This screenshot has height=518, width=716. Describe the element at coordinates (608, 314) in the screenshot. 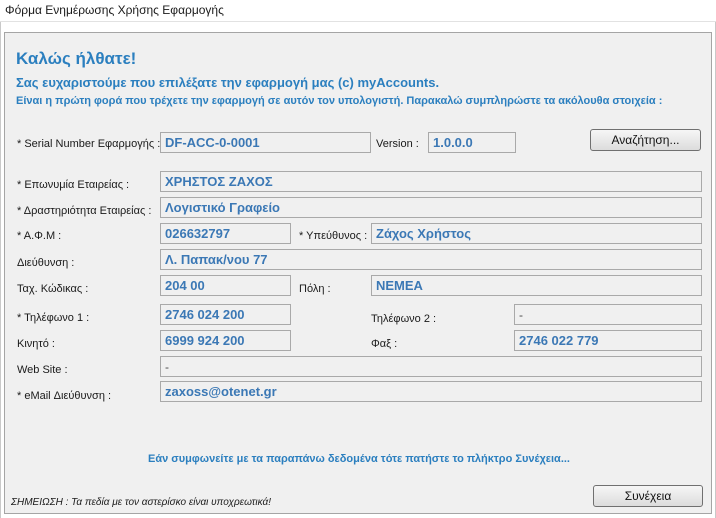

I see `phone2-field: -` at that location.